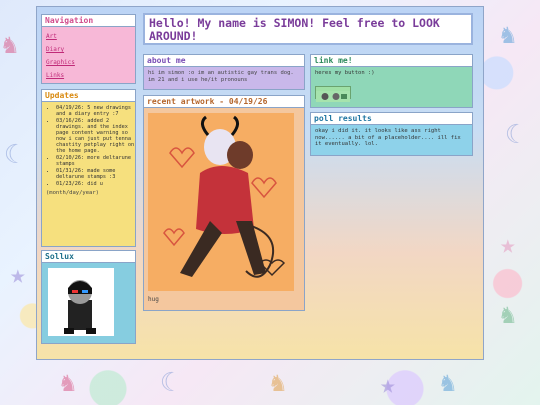 The width and height of the screenshot is (540, 405). I want to click on nav-link-graphics: Graphics, so click(90, 62).